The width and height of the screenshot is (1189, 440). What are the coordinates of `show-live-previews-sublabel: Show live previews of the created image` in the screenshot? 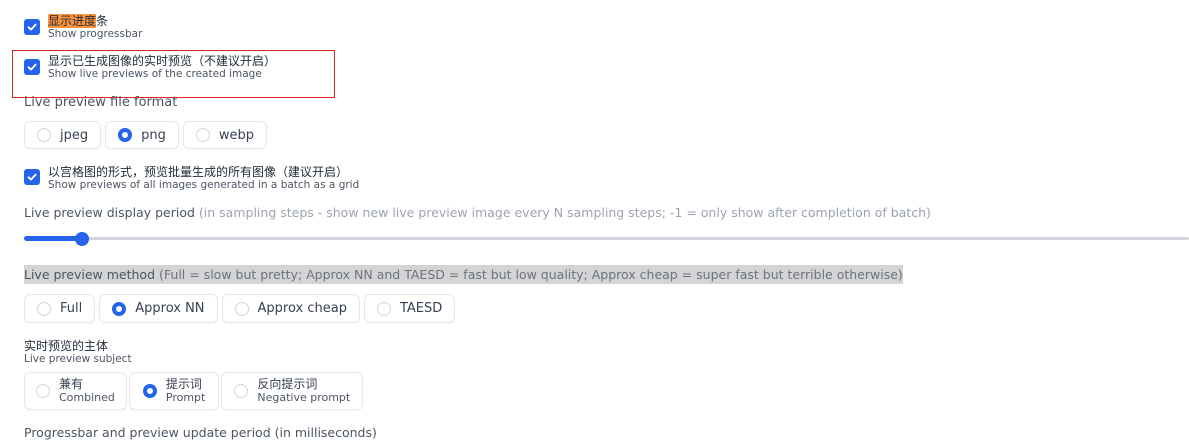 It's located at (155, 74).